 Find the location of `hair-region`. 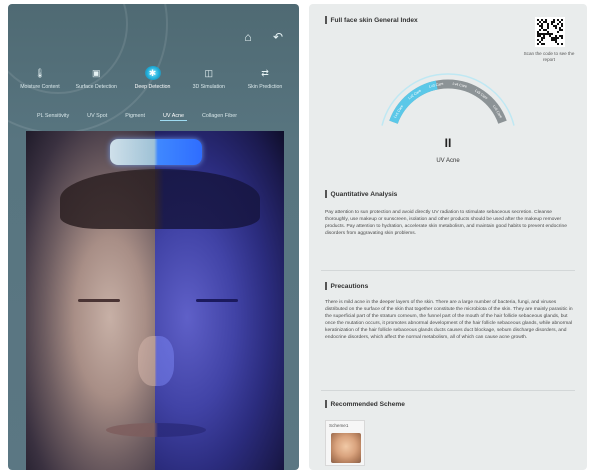

hair-region is located at coordinates (160, 199).